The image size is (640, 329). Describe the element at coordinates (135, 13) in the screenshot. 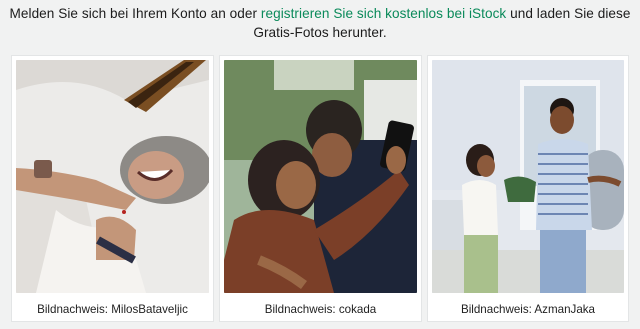

I see `intro-part1: Melden Sie sich bei Ihrem Konto an oder` at that location.